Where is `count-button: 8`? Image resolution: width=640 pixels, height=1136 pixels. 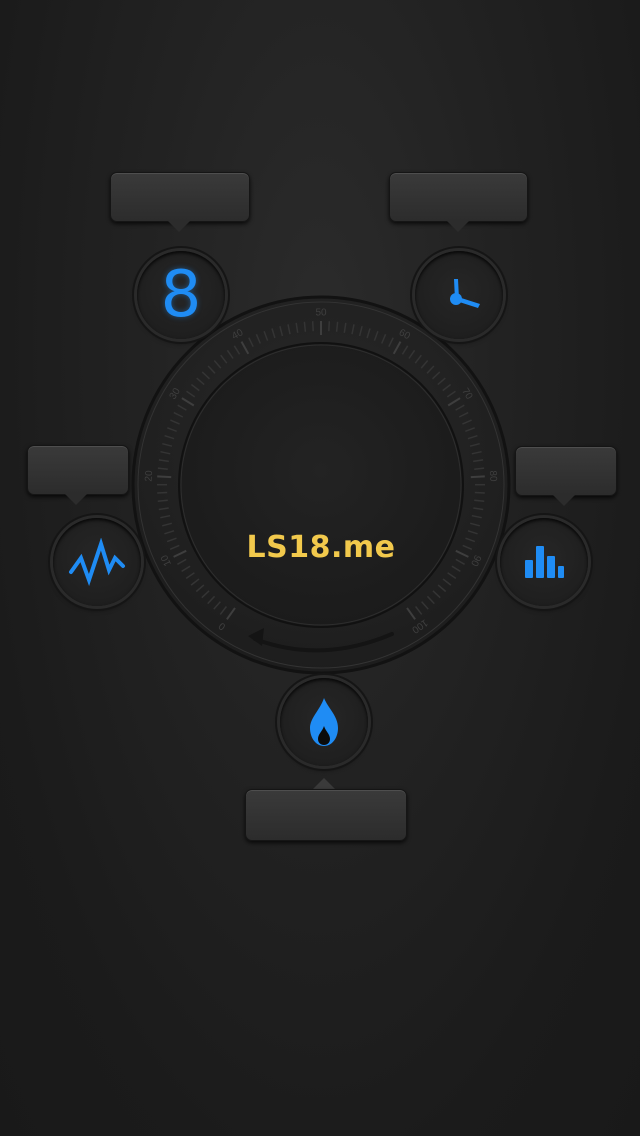 count-button: 8 is located at coordinates (181, 295).